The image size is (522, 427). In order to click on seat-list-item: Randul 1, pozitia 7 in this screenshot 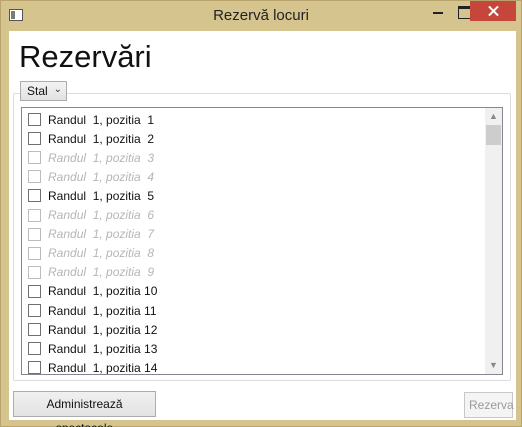, I will do `click(91, 234)`.